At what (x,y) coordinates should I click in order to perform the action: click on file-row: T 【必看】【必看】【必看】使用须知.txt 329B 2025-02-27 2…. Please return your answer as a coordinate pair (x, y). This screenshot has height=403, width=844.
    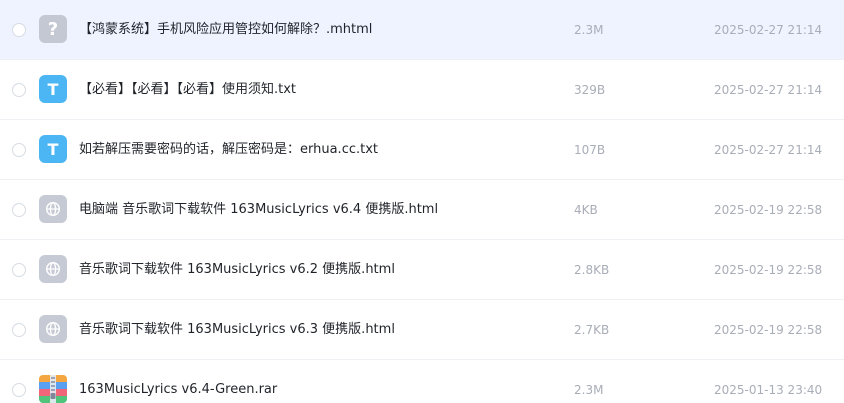
    Looking at the image, I should click on (422, 90).